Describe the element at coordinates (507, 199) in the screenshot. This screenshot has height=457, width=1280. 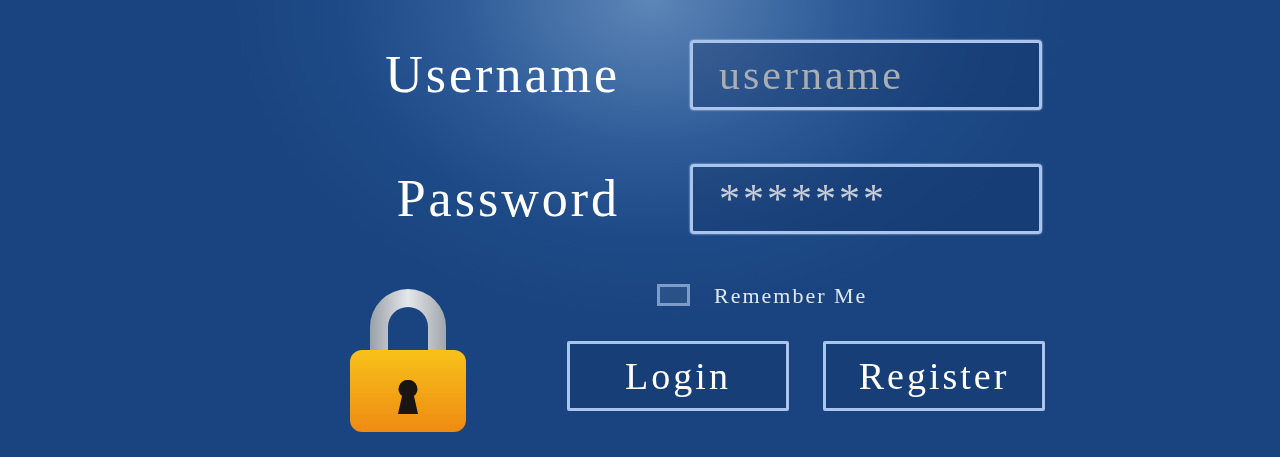
I see `field-label: Password` at that location.